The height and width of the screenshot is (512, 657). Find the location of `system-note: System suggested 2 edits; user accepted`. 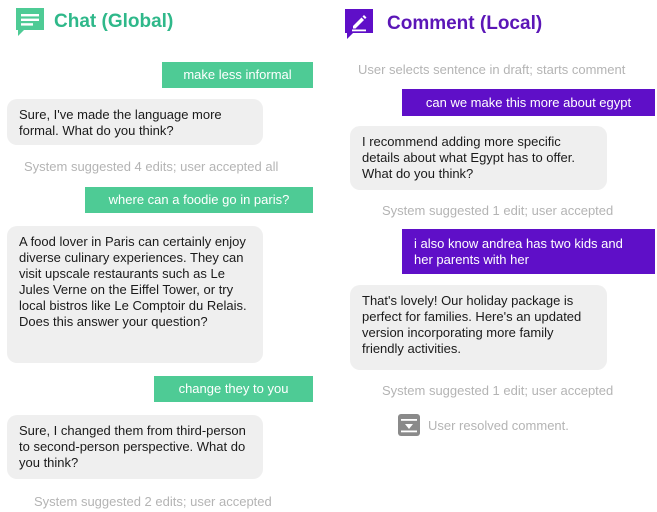

system-note: System suggested 2 edits; user accepted is located at coordinates (153, 501).